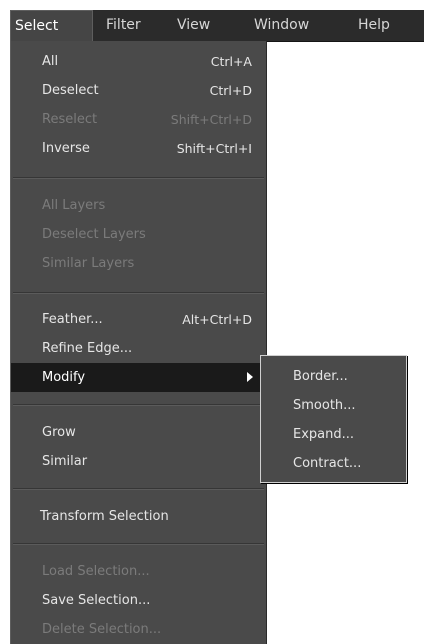 This screenshot has height=644, width=424. Describe the element at coordinates (217, 26) in the screenshot. I see `menu-bar: Select Filter View Window Help` at that location.